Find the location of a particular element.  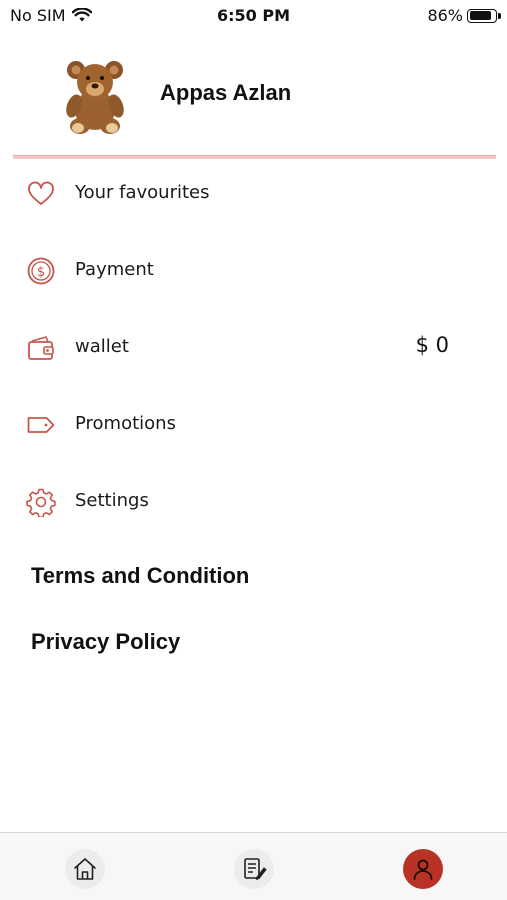

tag-icon is located at coordinates (41, 425).